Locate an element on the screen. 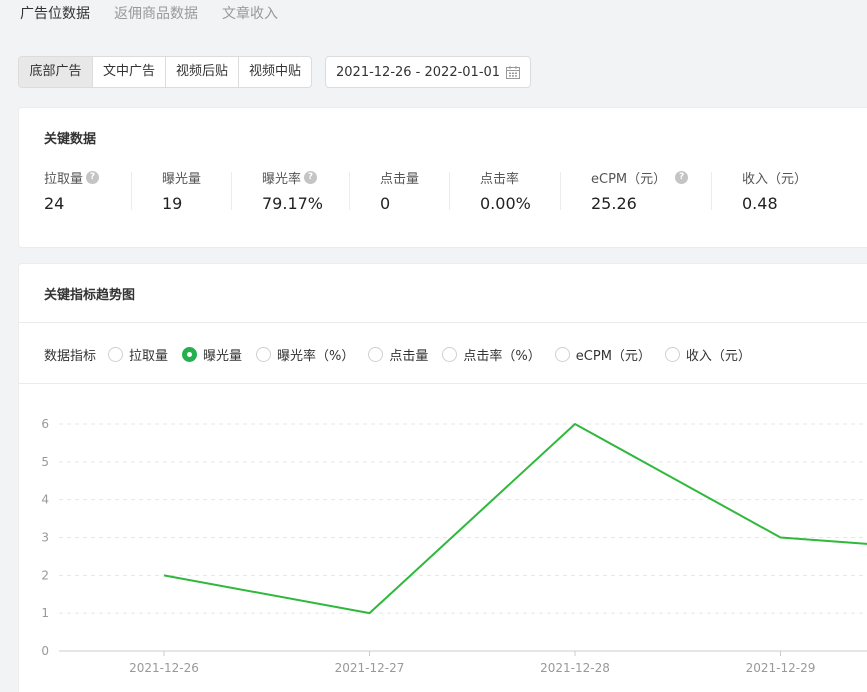 The image size is (867, 692). y-tick-label: 2 is located at coordinates (45, 575).